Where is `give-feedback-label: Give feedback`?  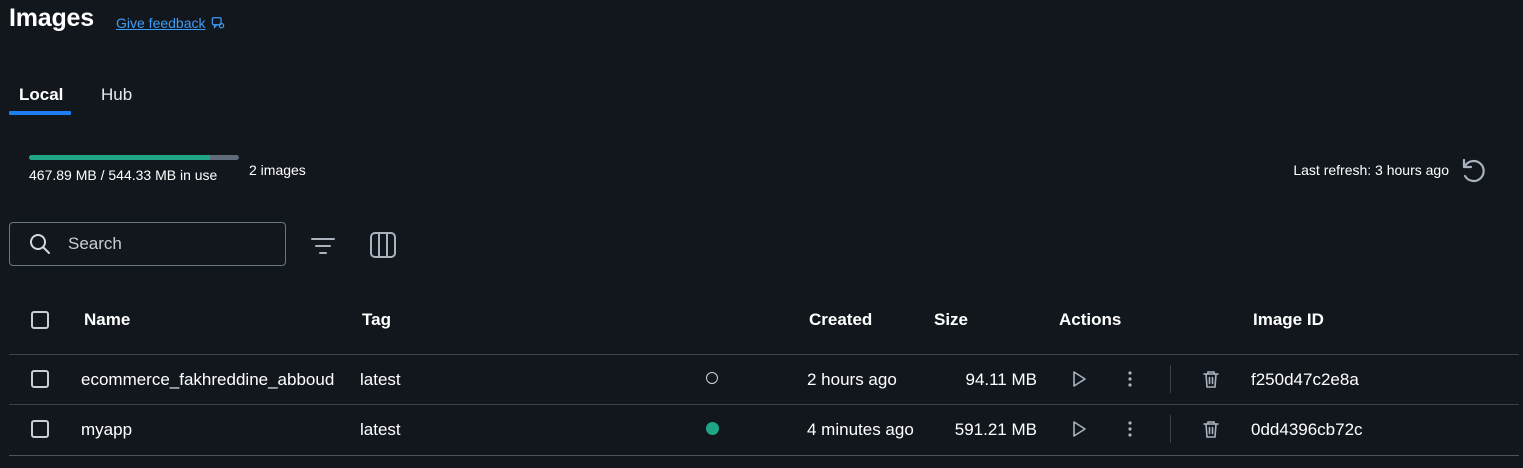 give-feedback-label: Give feedback is located at coordinates (161, 23).